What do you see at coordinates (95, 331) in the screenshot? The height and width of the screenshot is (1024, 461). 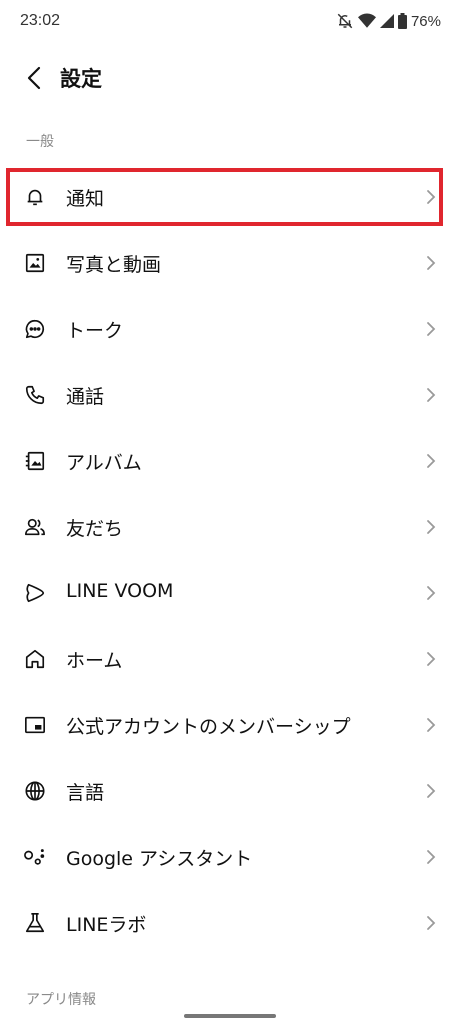 I see `settings-item-label: トーク` at bounding box center [95, 331].